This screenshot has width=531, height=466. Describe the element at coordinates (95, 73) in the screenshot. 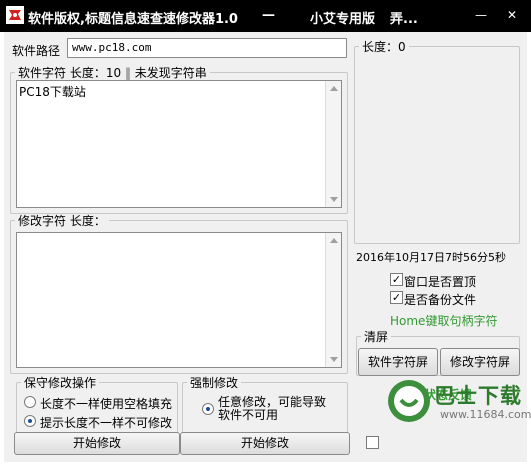

I see `software-string-length: 长度：10` at that location.